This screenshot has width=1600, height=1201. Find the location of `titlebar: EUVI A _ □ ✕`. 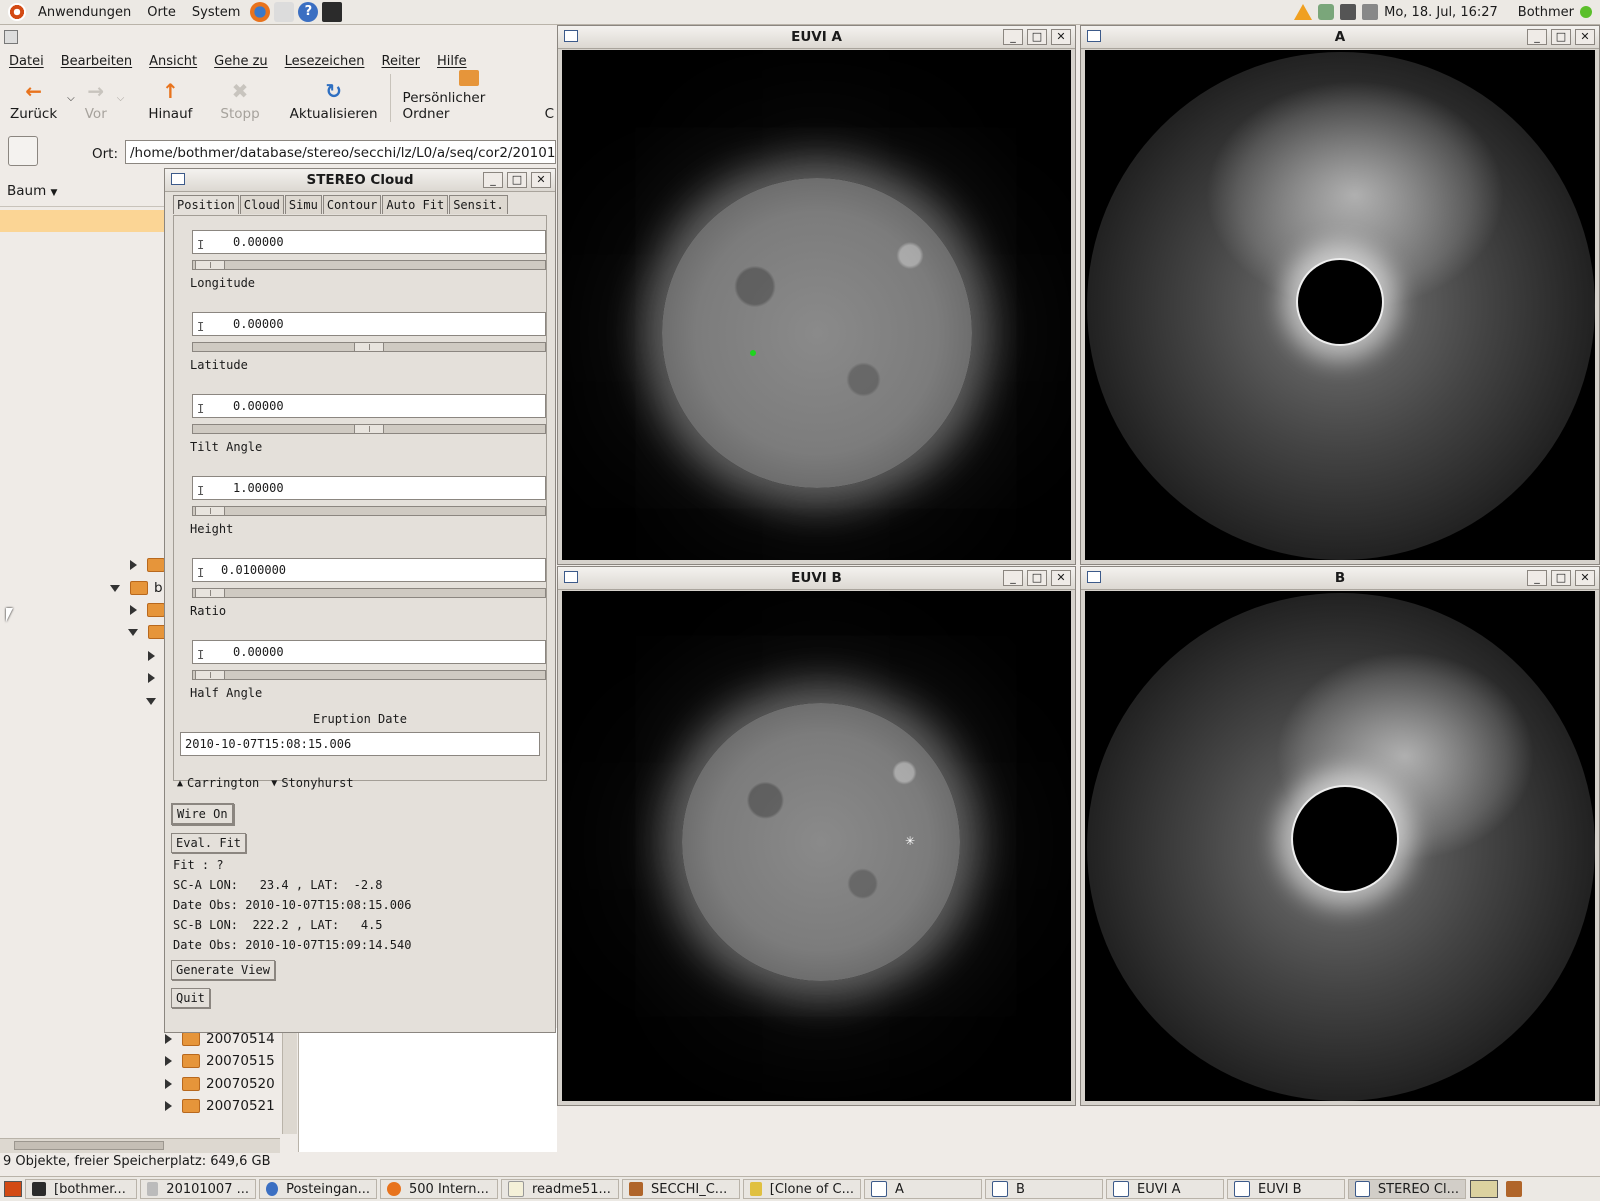

titlebar: EUVI A _ □ ✕ is located at coordinates (816, 37).